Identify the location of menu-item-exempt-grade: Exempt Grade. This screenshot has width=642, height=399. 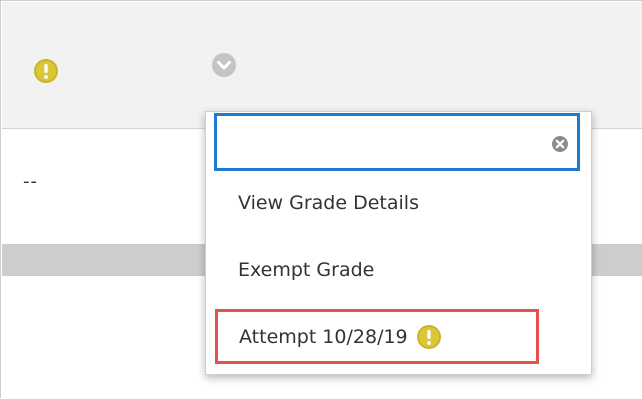
(398, 270).